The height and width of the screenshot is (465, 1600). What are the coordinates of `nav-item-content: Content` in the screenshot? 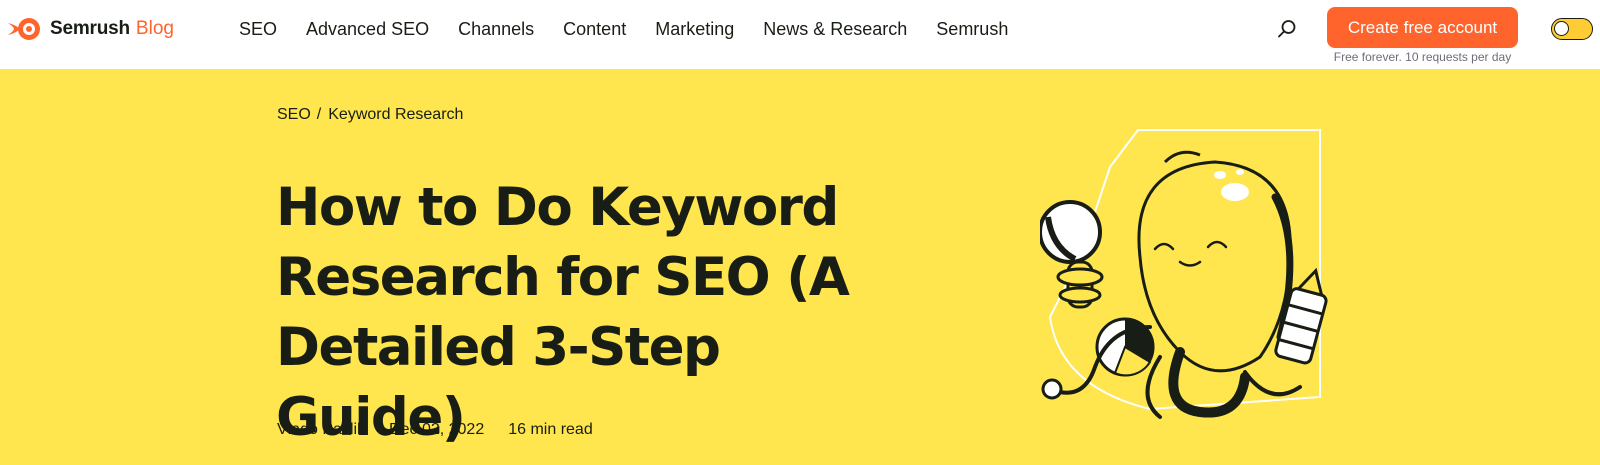 It's located at (594, 29).